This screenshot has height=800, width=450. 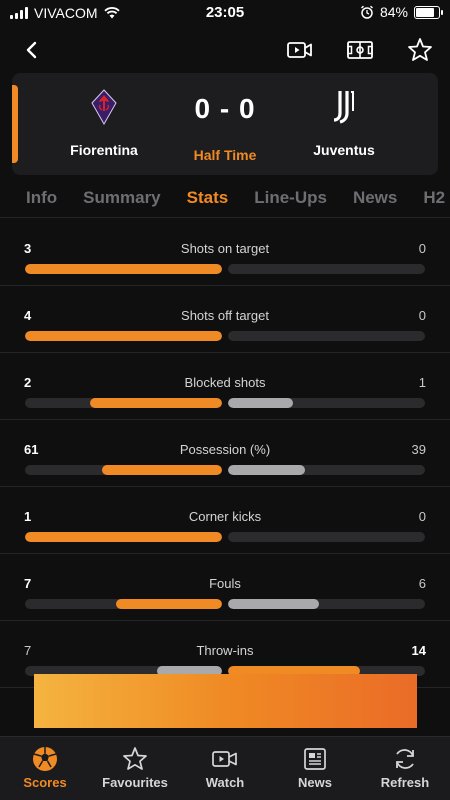 What do you see at coordinates (405, 759) in the screenshot?
I see `refresh-icon` at bounding box center [405, 759].